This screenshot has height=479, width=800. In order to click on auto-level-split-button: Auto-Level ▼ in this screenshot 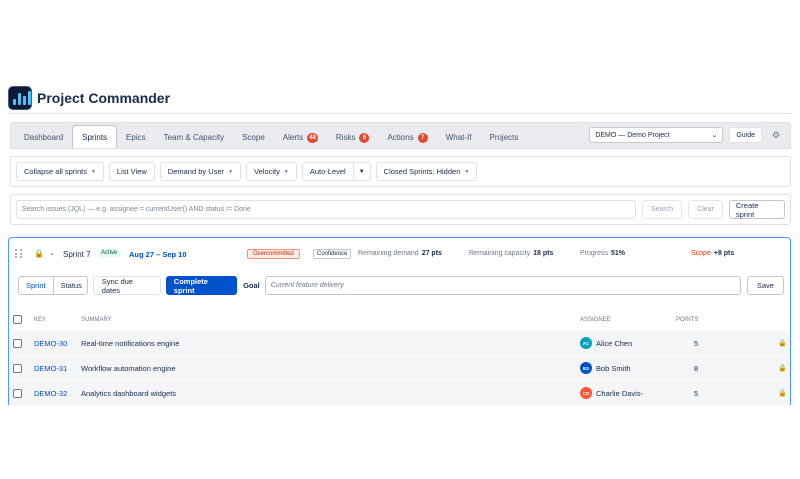, I will do `click(336, 171)`.